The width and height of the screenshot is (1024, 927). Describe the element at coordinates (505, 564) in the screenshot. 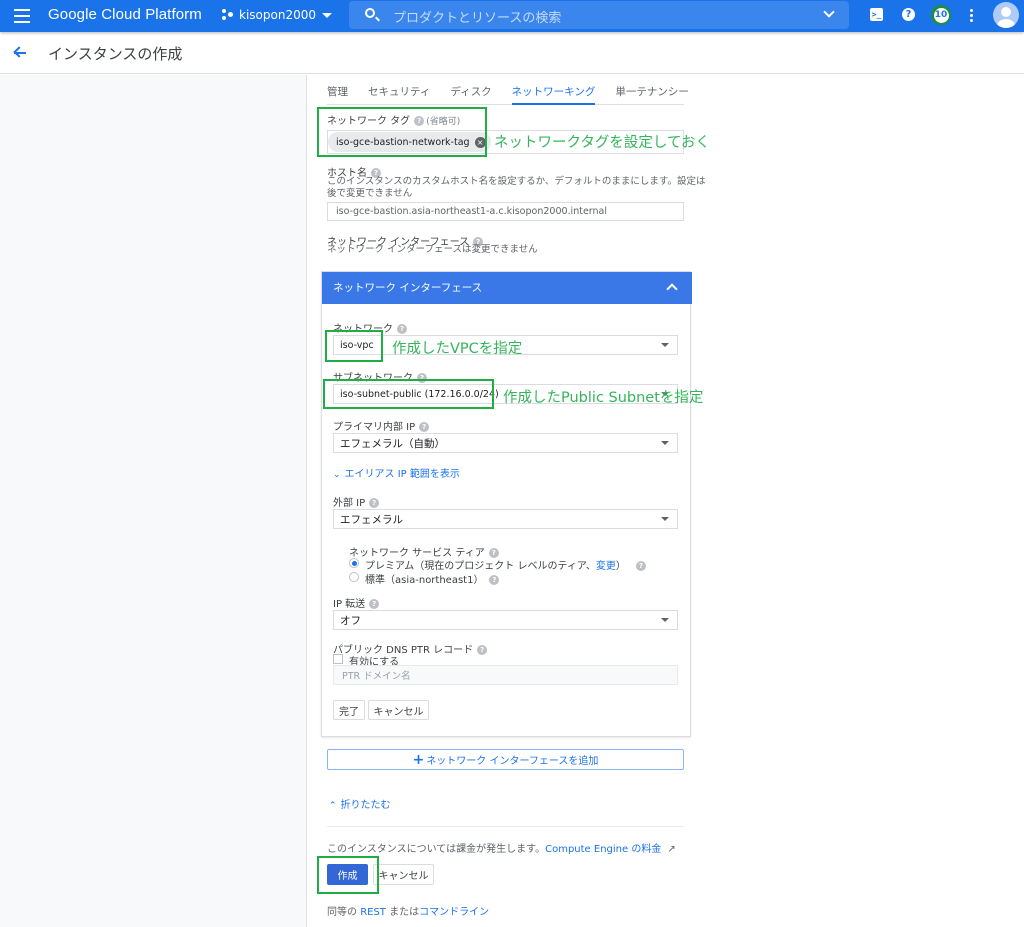

I see `premium-tier-label: プレミアム（現在のプロジェクト レベルのティア、変更）?` at that location.